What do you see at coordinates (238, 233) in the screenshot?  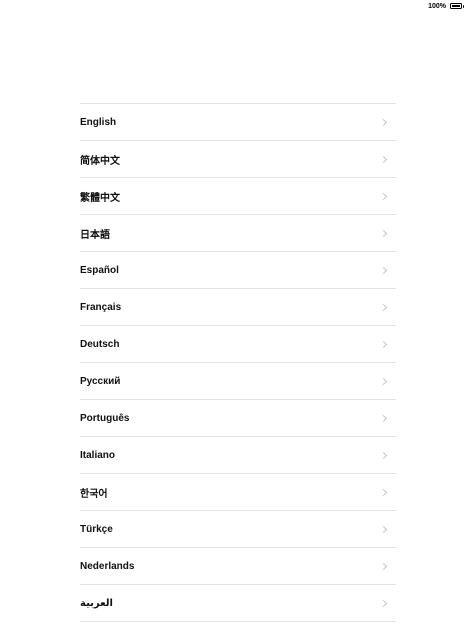 I see `language-item-japanese: 日本語` at bounding box center [238, 233].